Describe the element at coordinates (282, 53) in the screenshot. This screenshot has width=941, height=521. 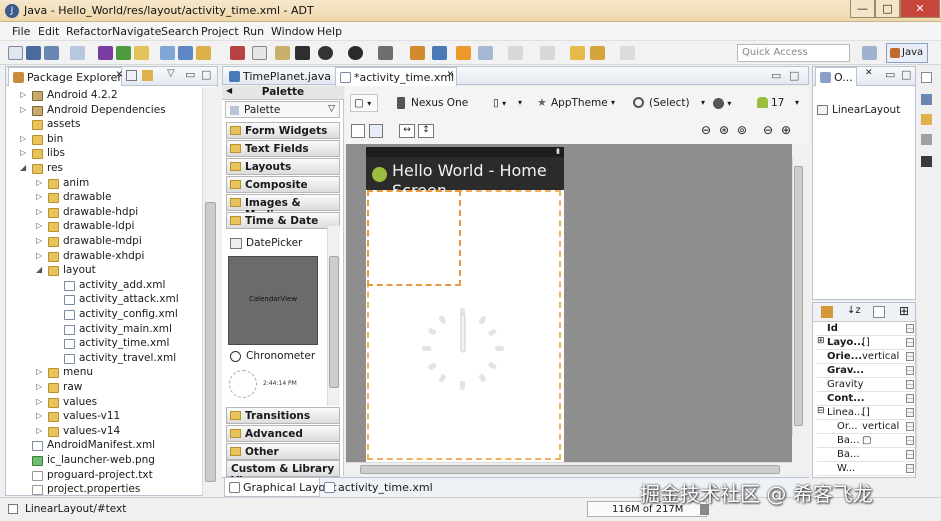
I see `external-tools-icon` at that location.